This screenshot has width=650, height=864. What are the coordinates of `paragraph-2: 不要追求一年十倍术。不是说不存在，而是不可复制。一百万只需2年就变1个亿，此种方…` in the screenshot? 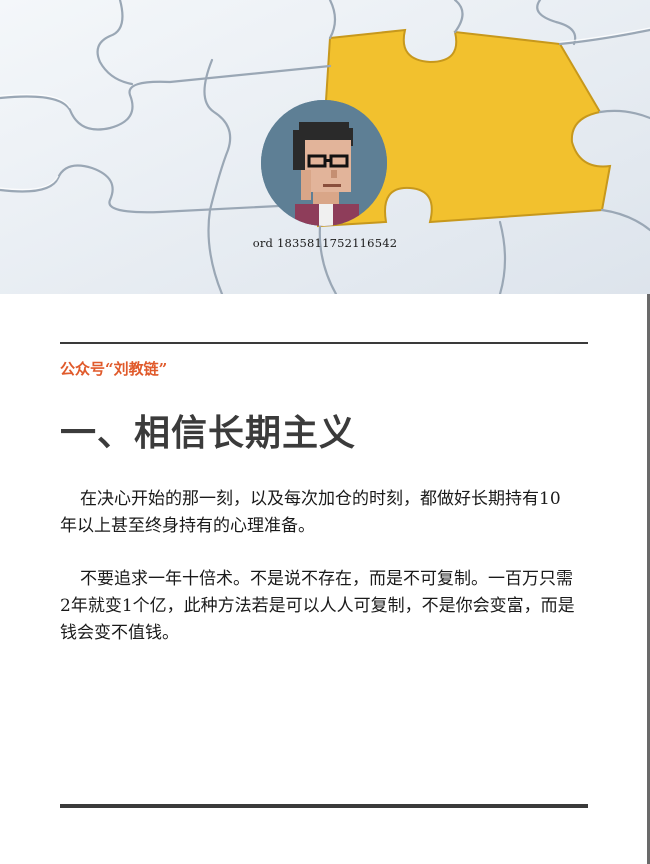 It's located at (317, 606).